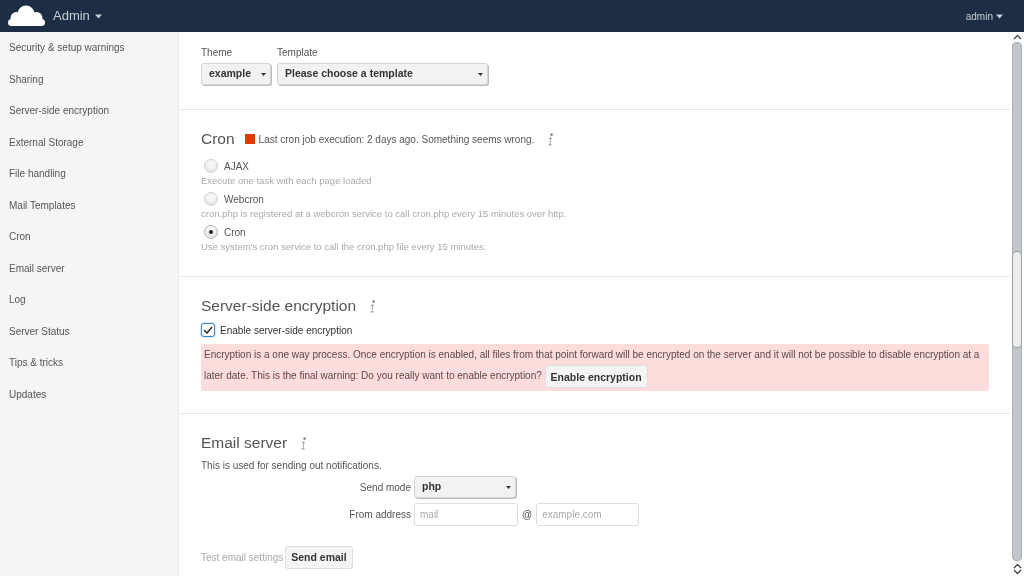 The height and width of the screenshot is (576, 1024). What do you see at coordinates (465, 487) in the screenshot?
I see `send-mode-select: php` at bounding box center [465, 487].